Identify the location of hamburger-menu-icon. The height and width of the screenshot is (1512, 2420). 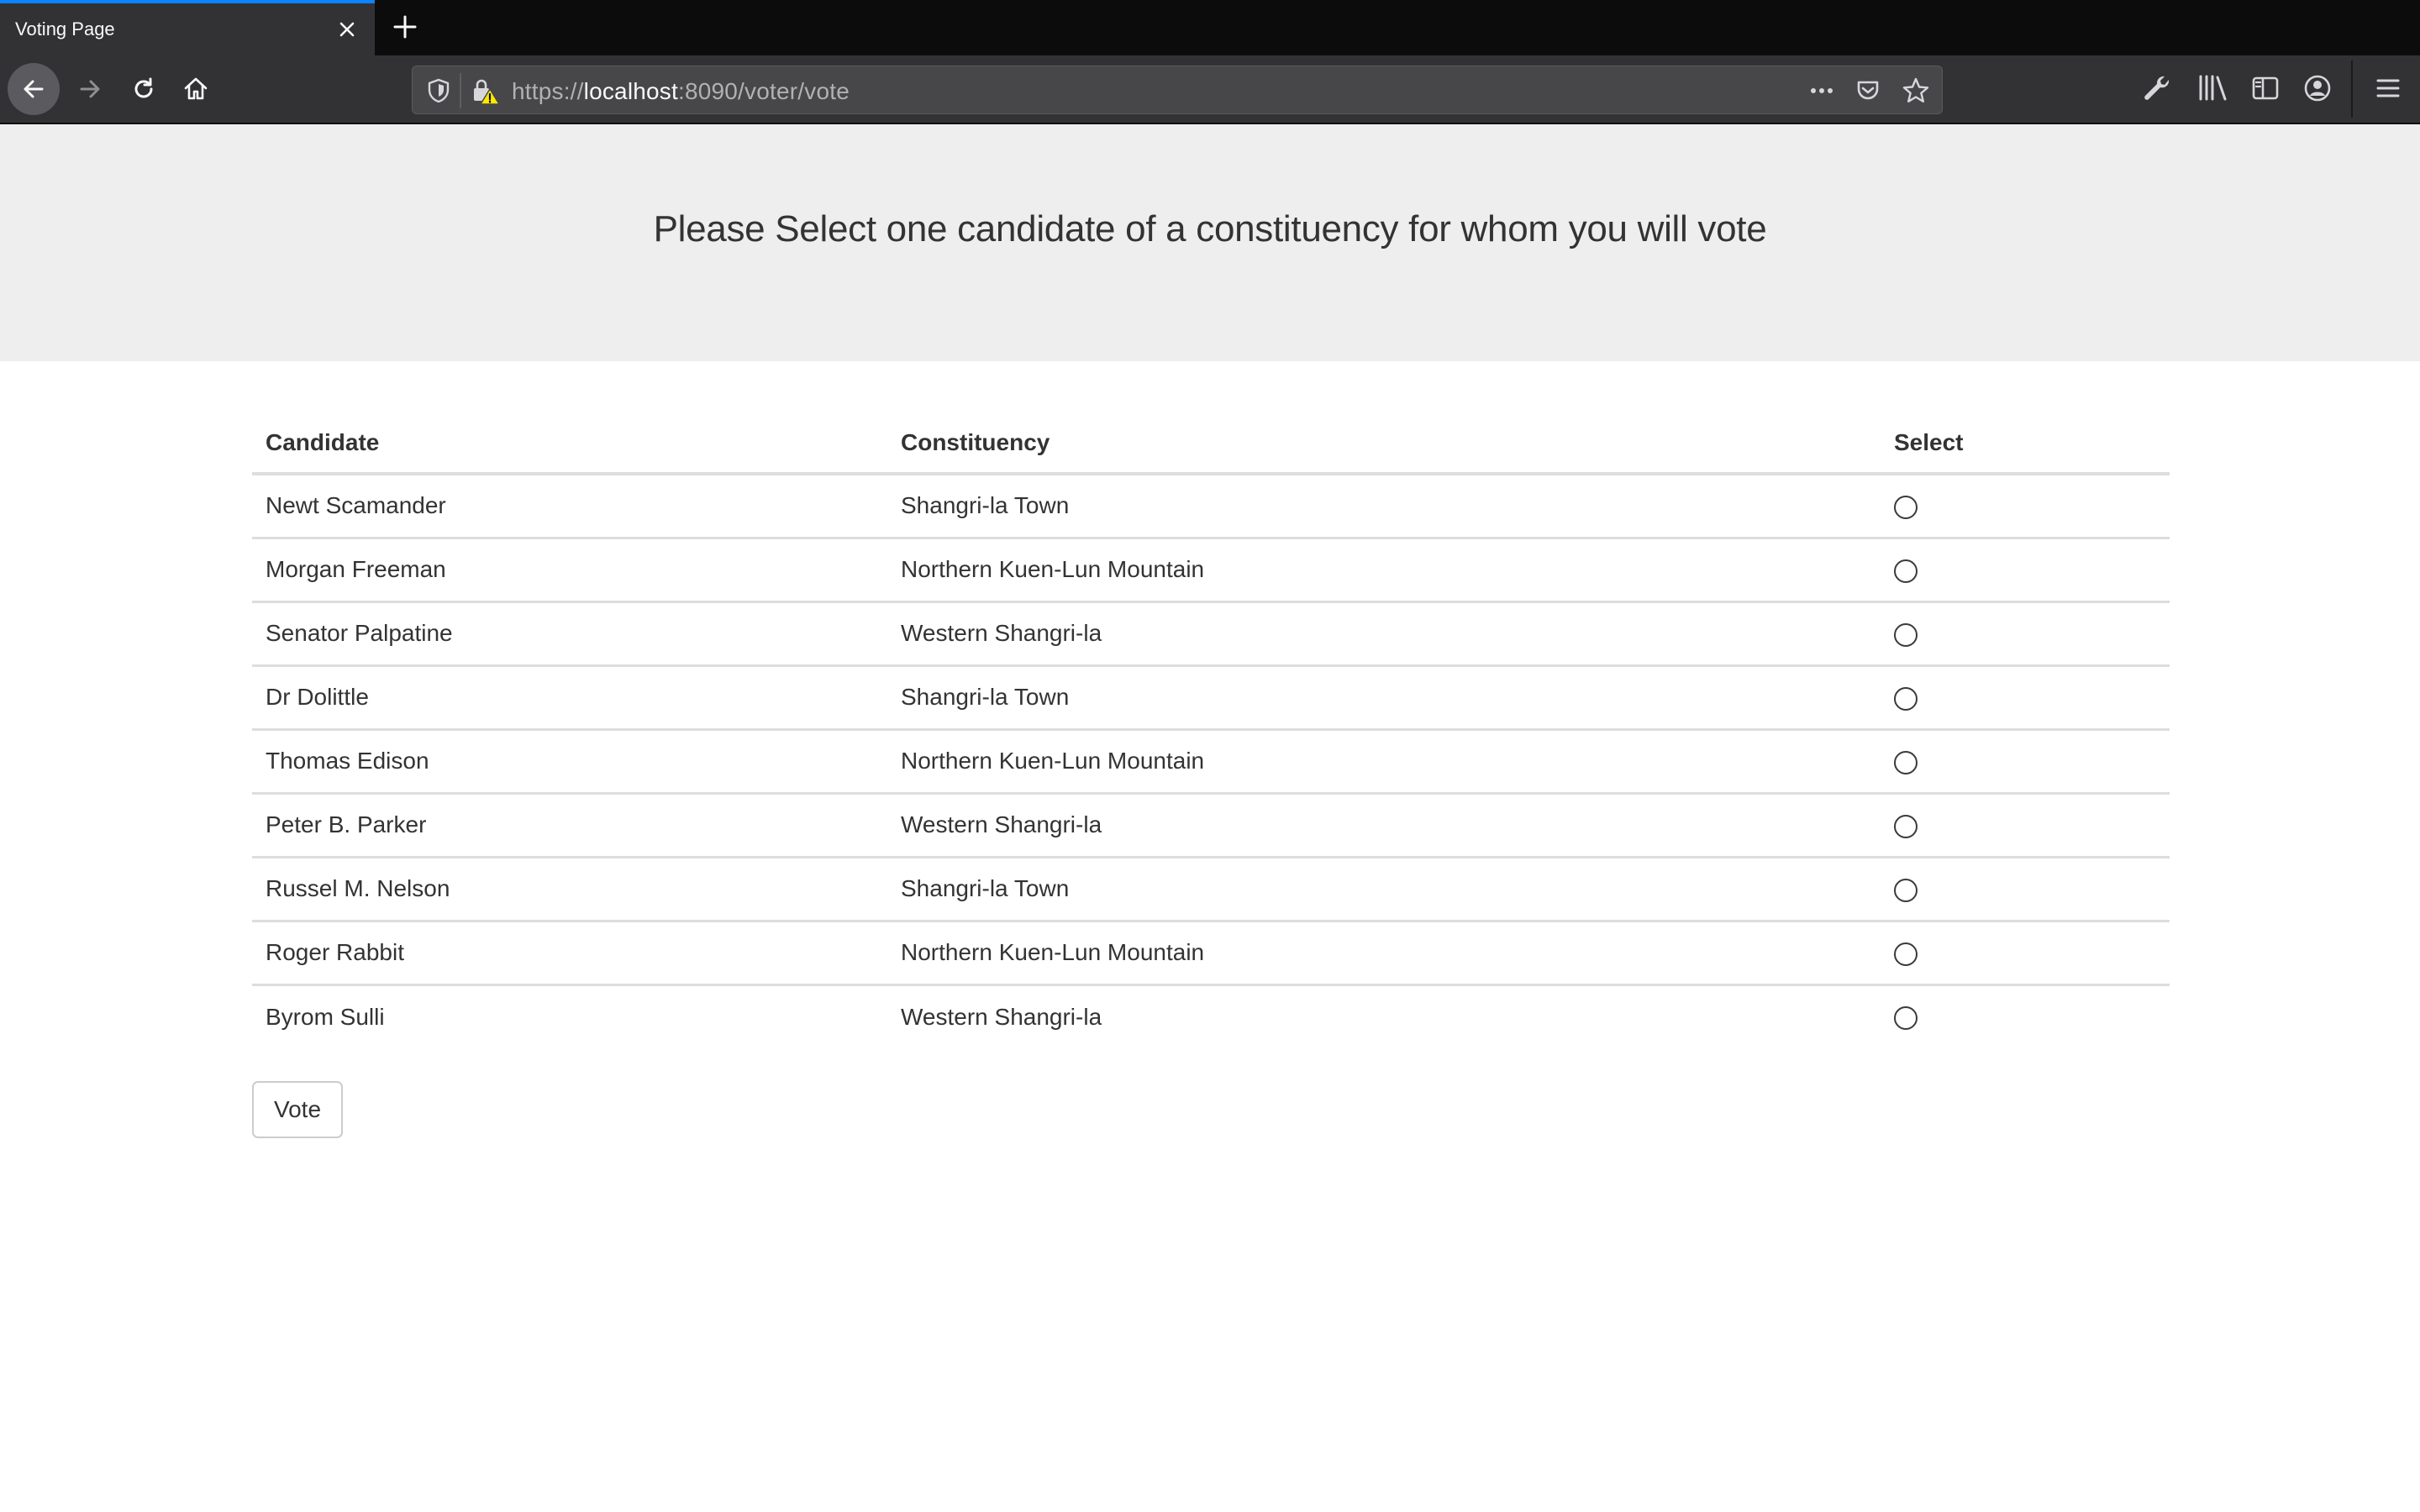
(2388, 90).